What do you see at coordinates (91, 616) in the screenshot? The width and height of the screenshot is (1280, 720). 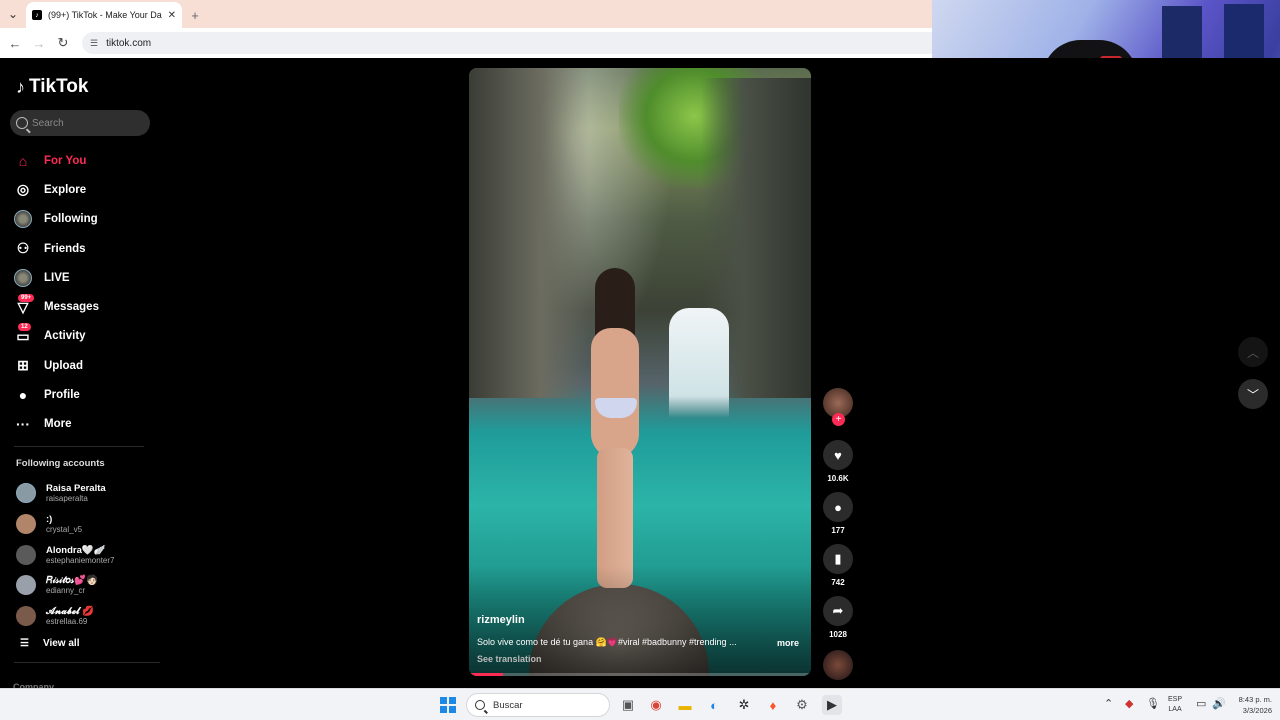 I see `following-account: 𝓐𝓷𝓪𝓫𝓮𝓵 💋 estrellaa.69` at bounding box center [91, 616].